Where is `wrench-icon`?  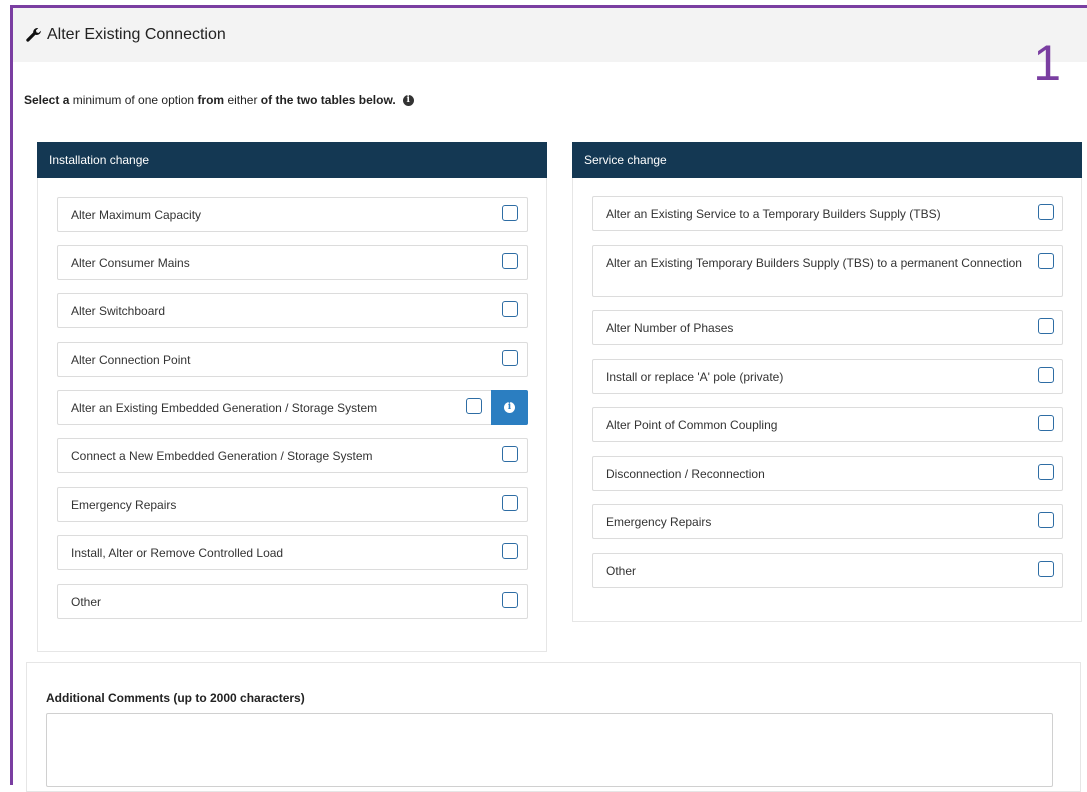 wrench-icon is located at coordinates (33, 34).